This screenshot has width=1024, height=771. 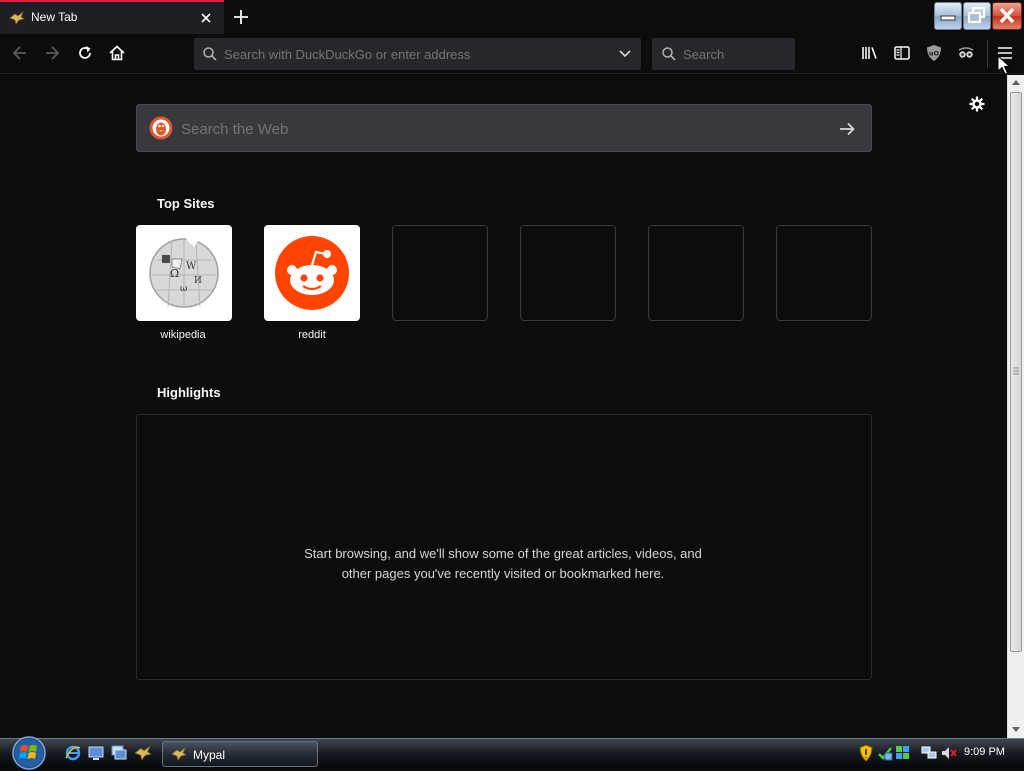 I want to click on svg-text: W, so click(x=191, y=266).